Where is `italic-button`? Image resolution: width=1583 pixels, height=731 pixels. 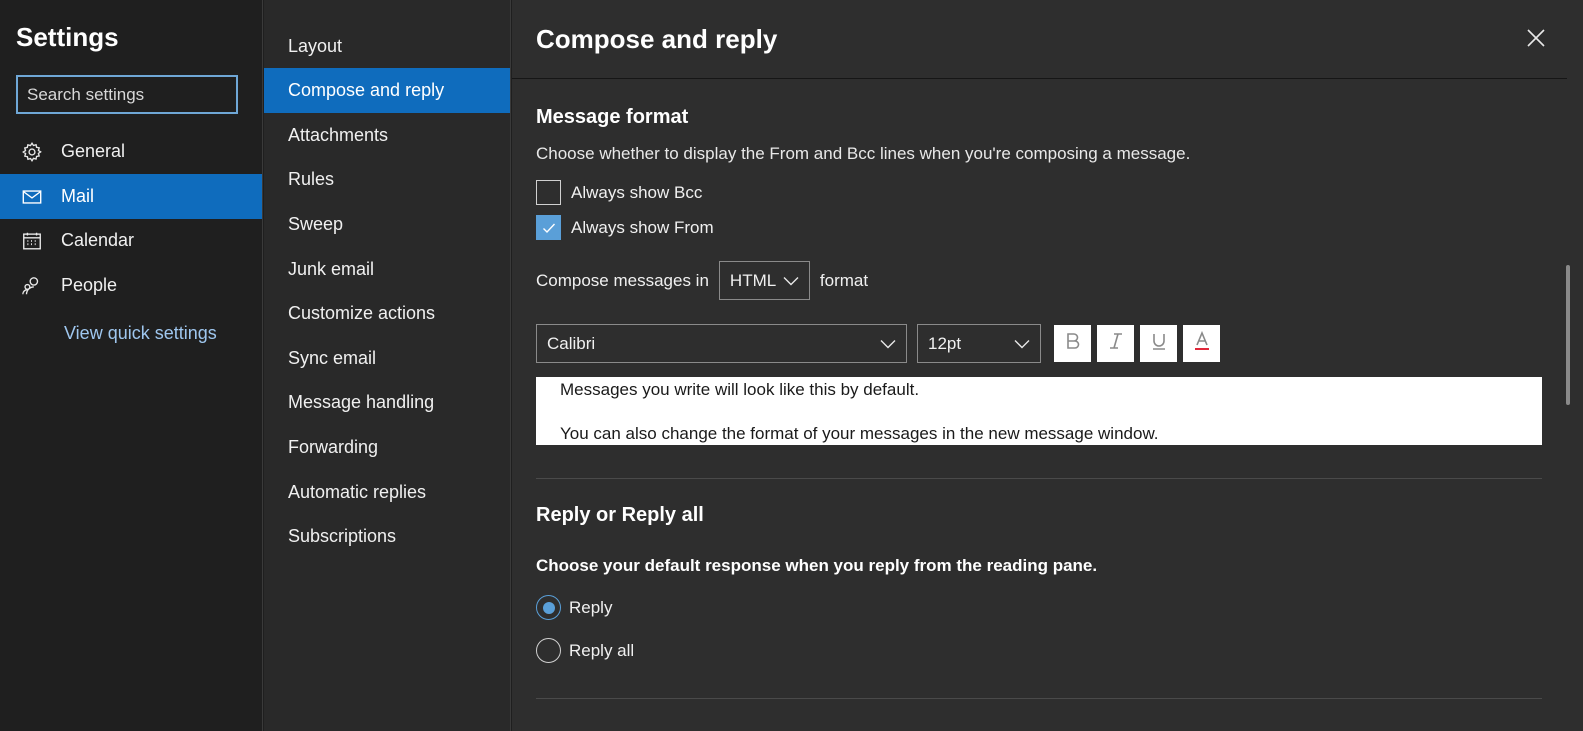
italic-button is located at coordinates (1115, 343).